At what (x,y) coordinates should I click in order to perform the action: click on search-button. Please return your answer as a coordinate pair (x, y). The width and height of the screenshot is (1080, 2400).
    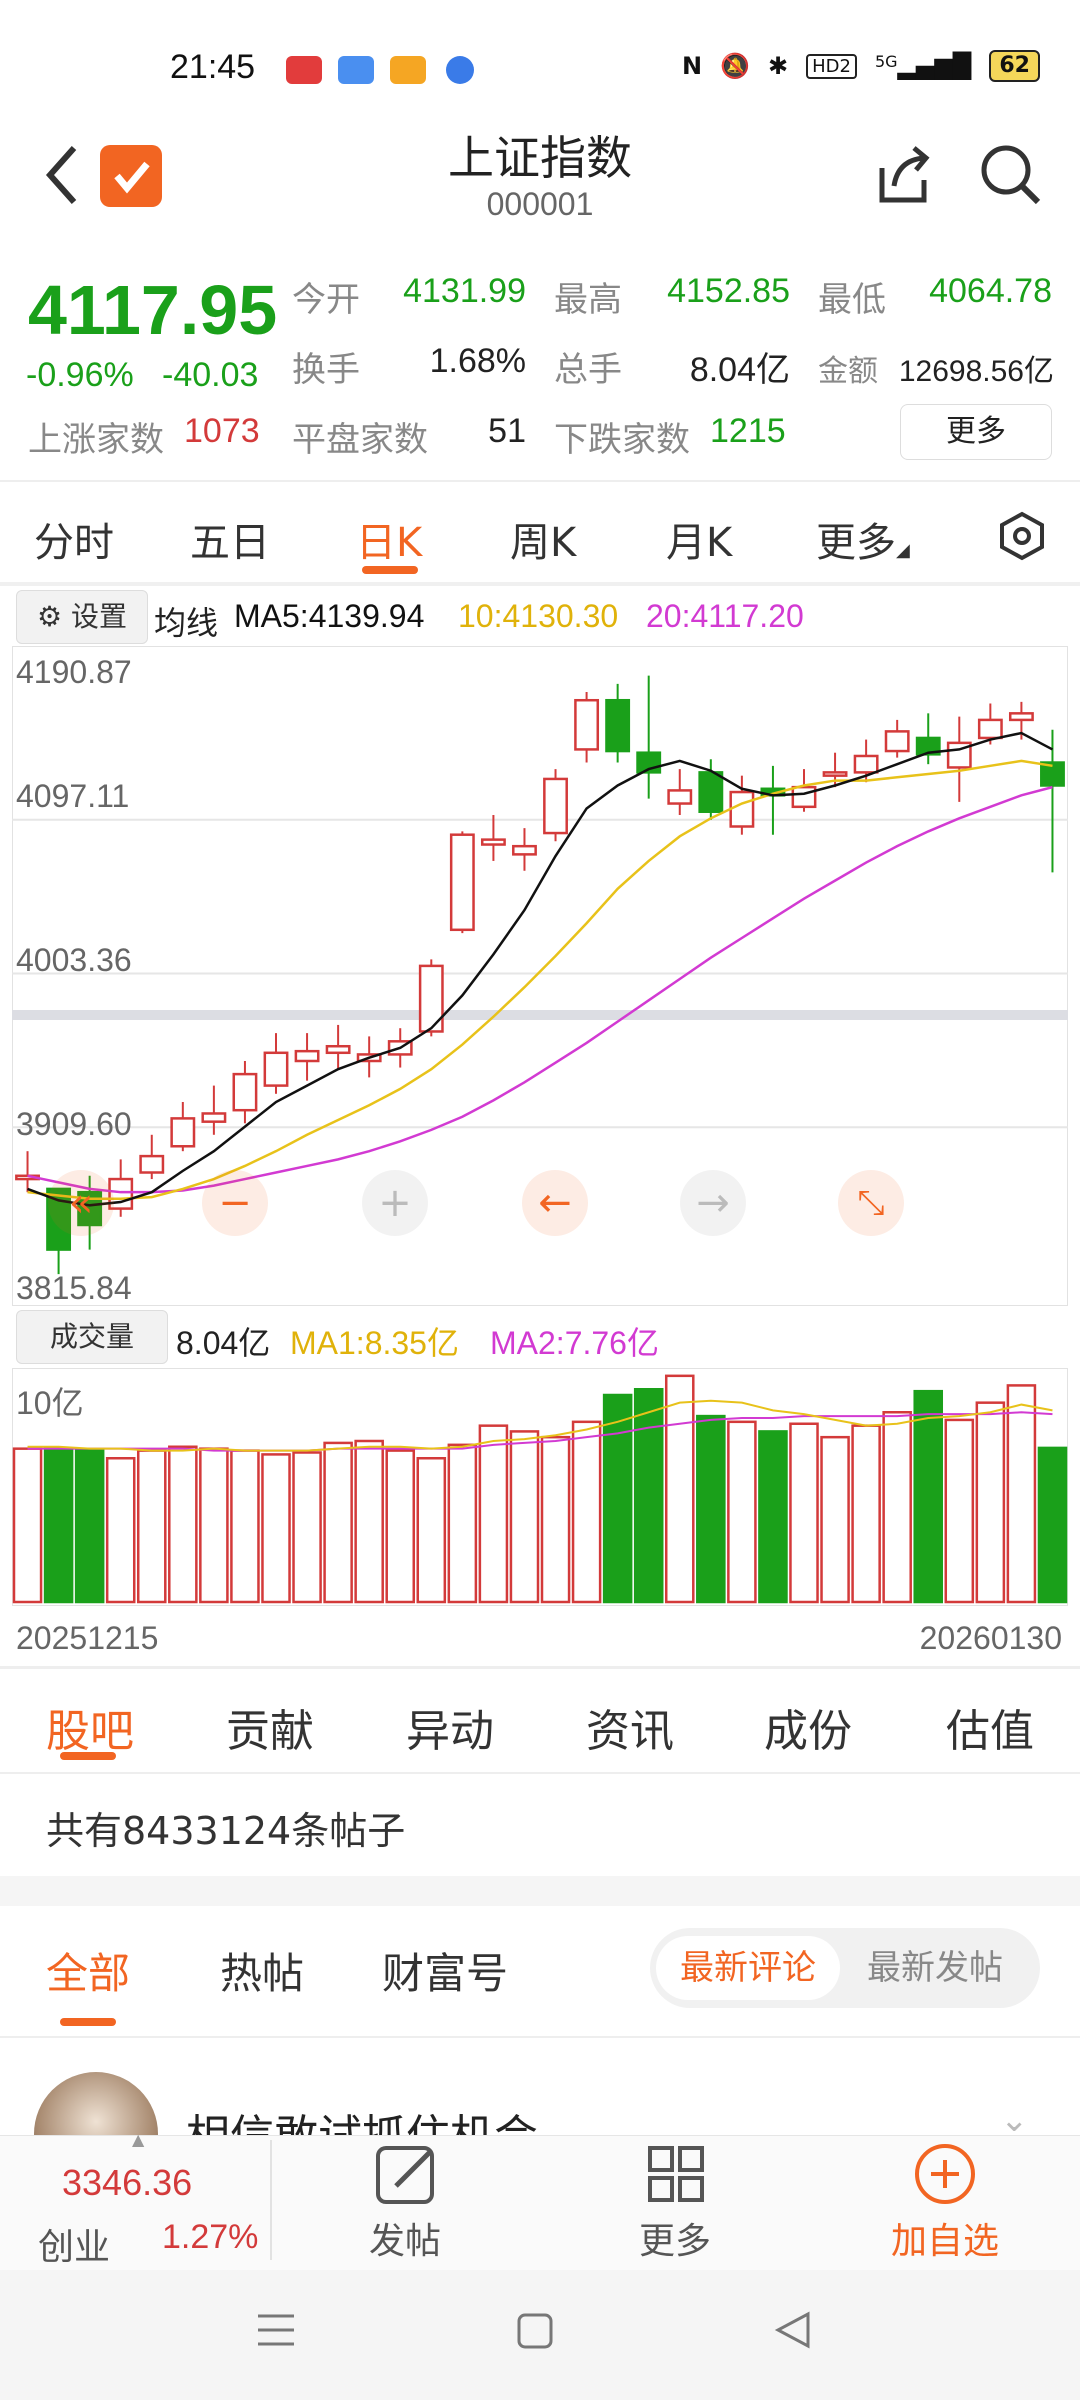
    Looking at the image, I should click on (1011, 175).